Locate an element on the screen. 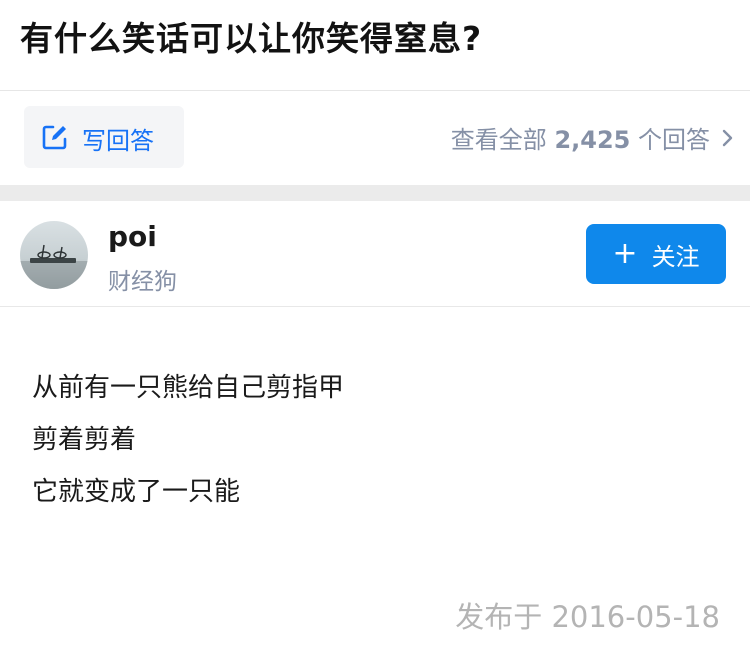 This screenshot has height=652, width=750. published-date: 发布于 2016-05-18 is located at coordinates (587, 617).